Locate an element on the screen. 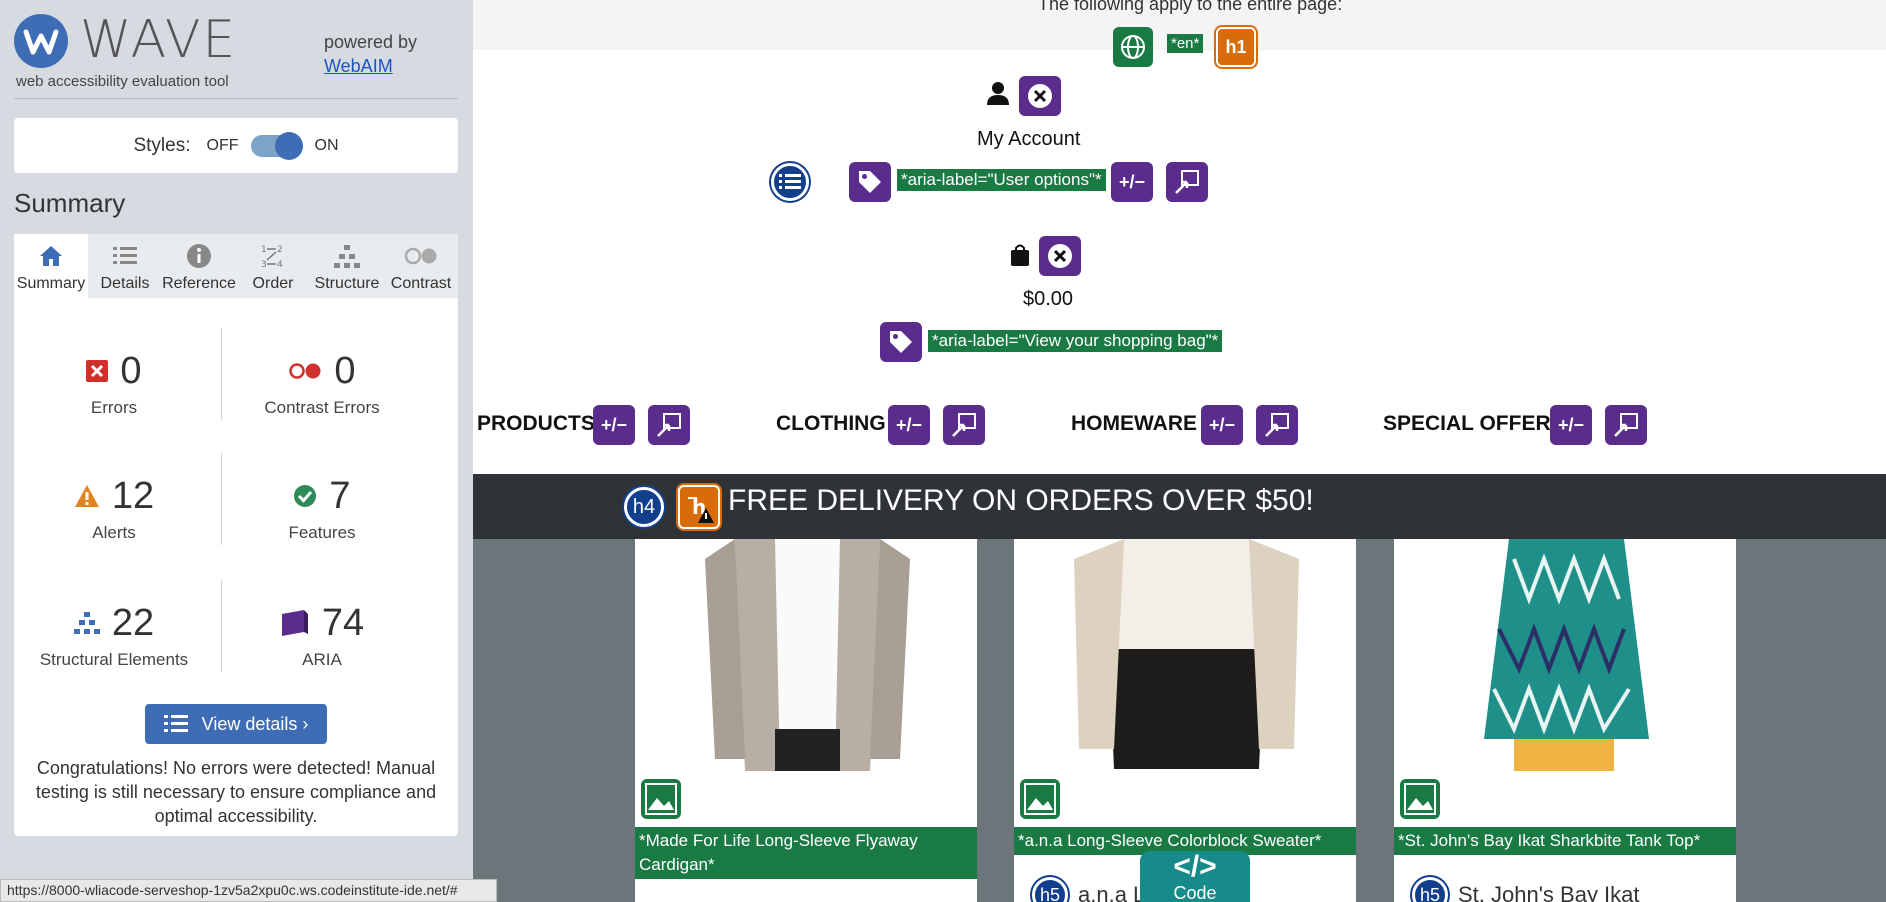 The height and width of the screenshot is (902, 1886). powered-by: powered by WebAIM is located at coordinates (370, 54).